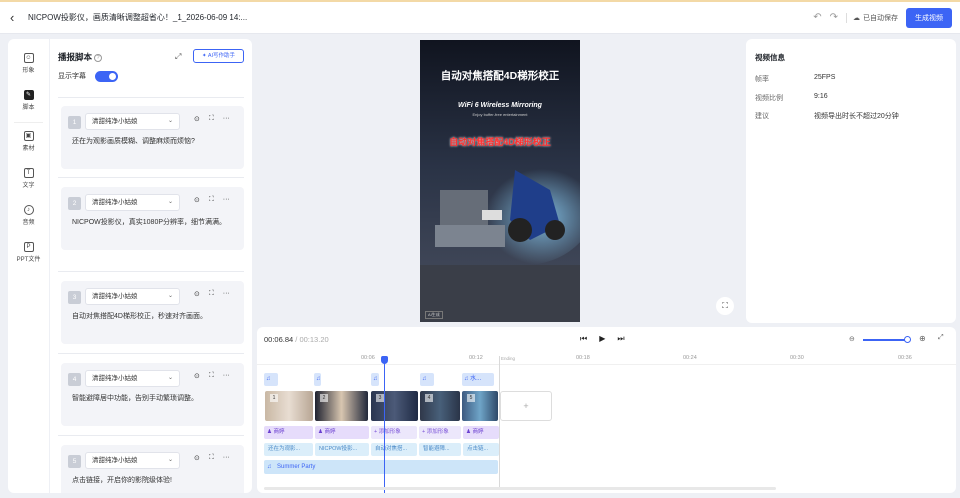  I want to click on avatar-label: 添加形象, so click(437, 432).